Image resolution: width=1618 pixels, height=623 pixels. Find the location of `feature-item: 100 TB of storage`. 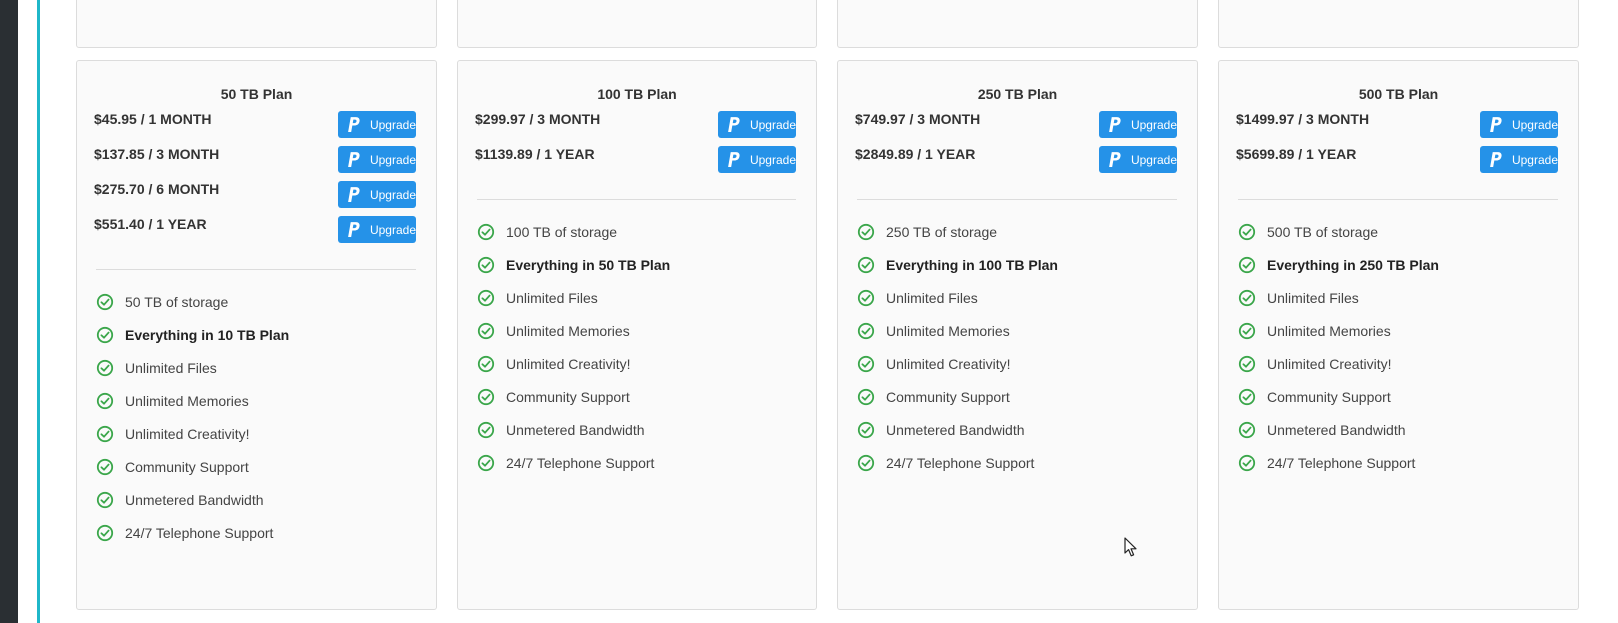

feature-item: 100 TB of storage is located at coordinates (641, 231).